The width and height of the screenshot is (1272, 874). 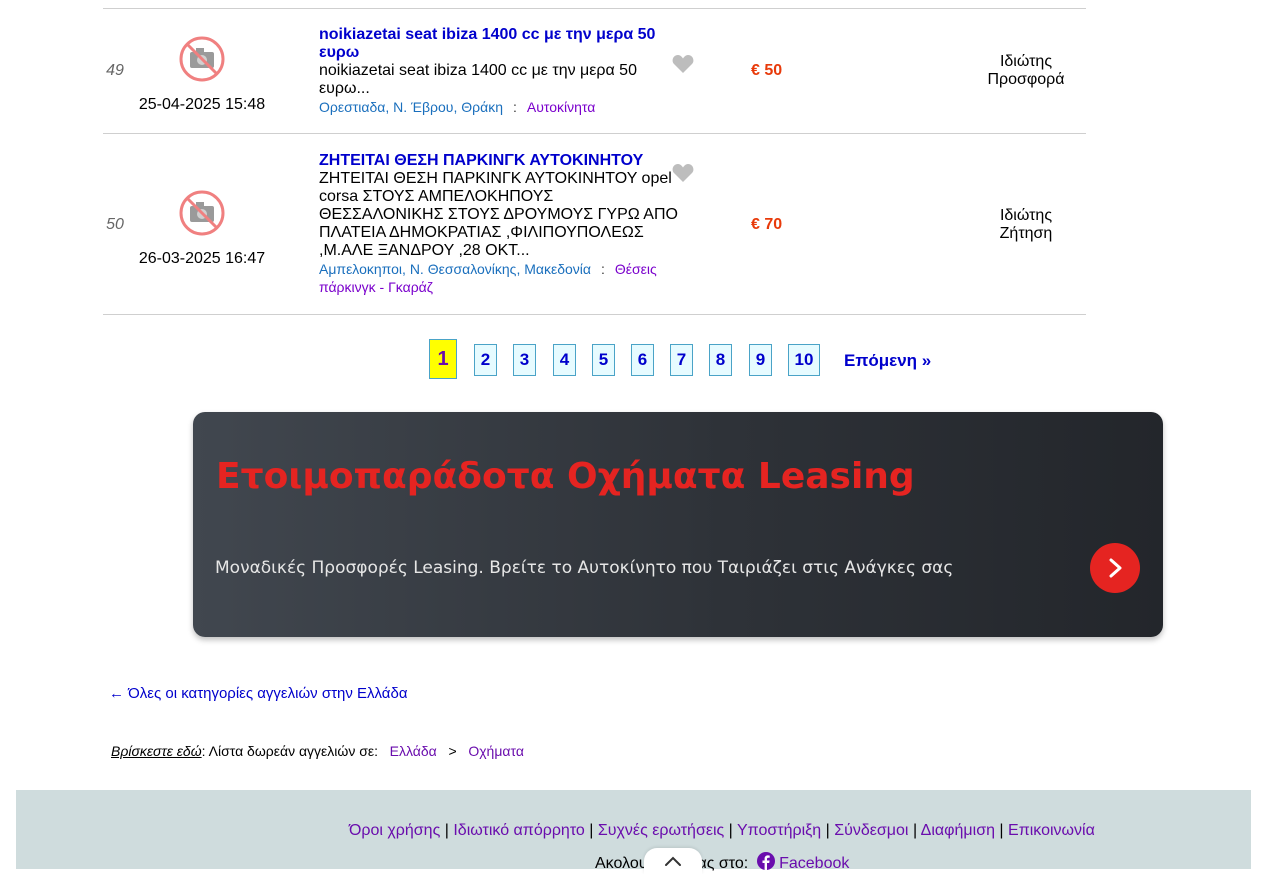 What do you see at coordinates (661, 830) in the screenshot?
I see `footer-link-faq: Συχνές ερωτήσεις` at bounding box center [661, 830].